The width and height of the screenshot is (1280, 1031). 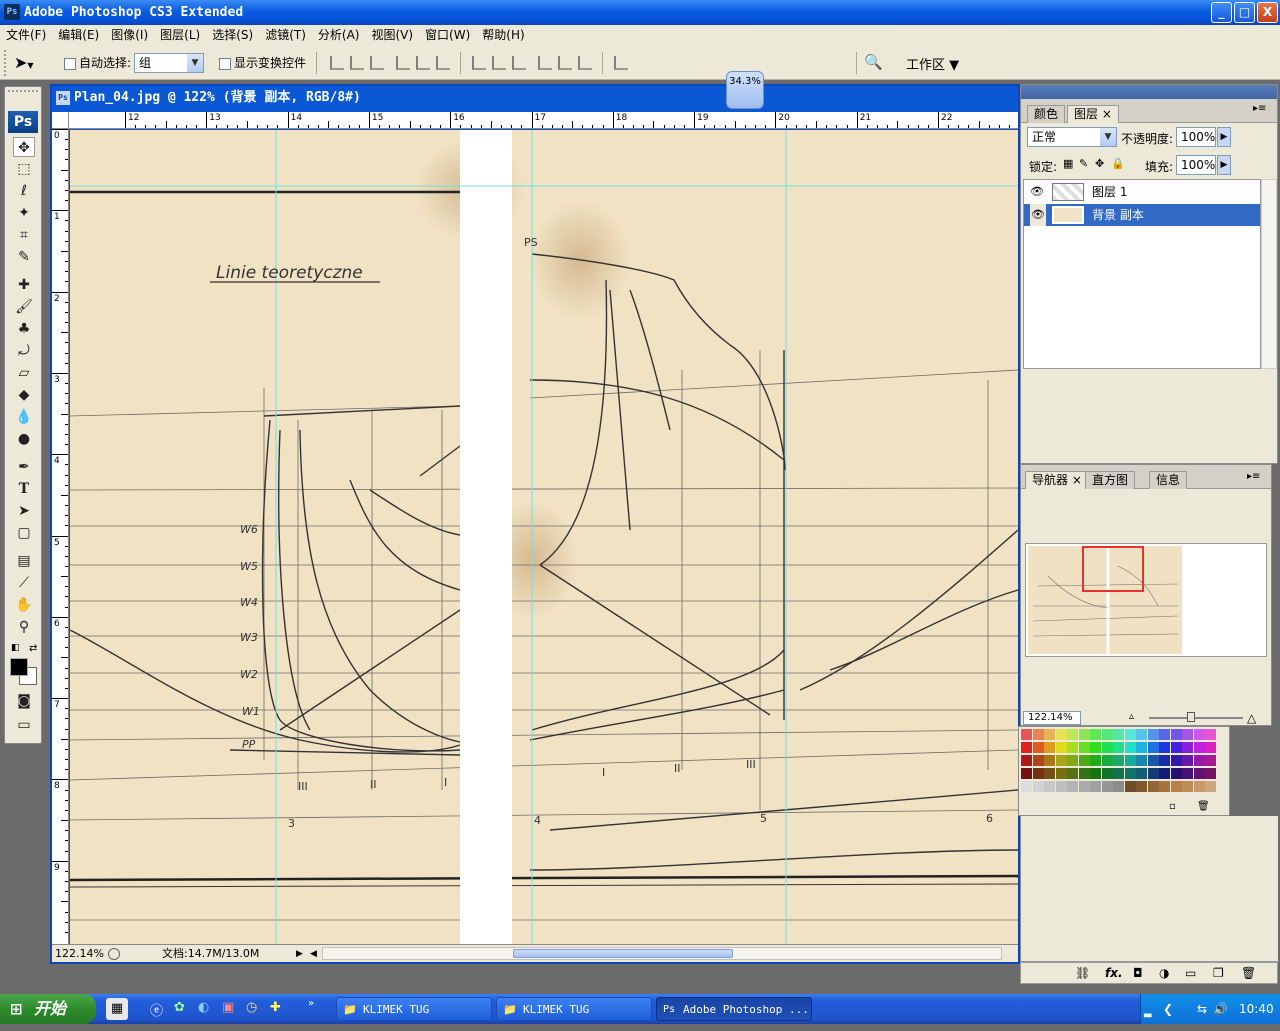 I want to click on auto-select-checkbox, so click(x=70, y=63).